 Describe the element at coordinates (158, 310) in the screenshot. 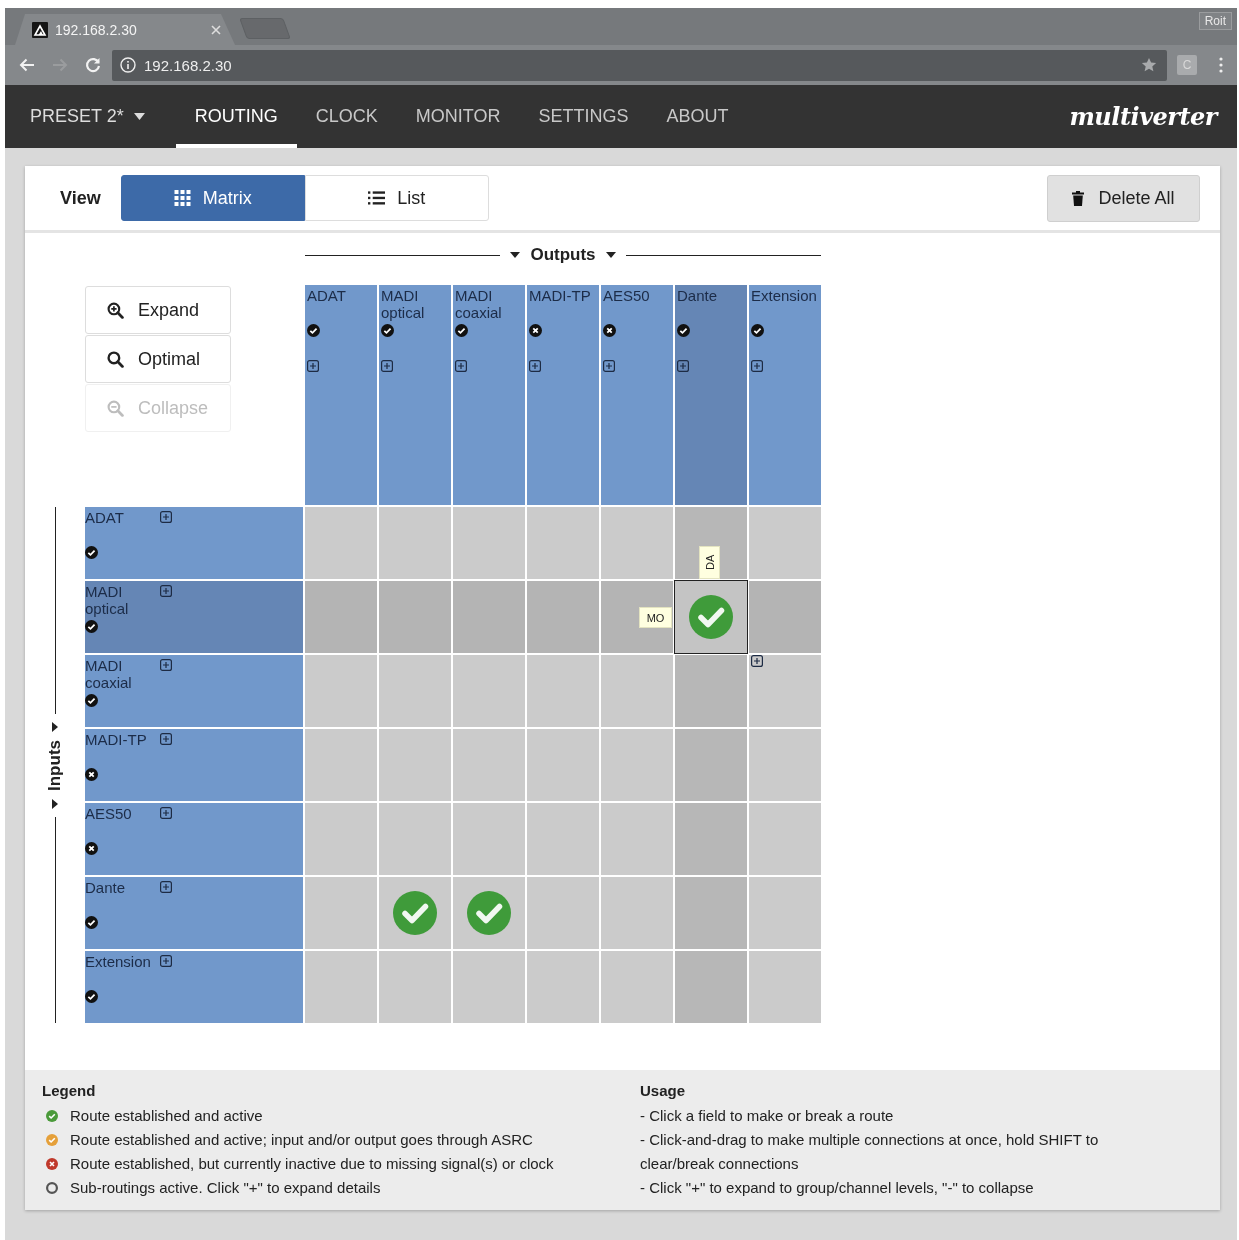

I see `zoom-button: Expand` at that location.